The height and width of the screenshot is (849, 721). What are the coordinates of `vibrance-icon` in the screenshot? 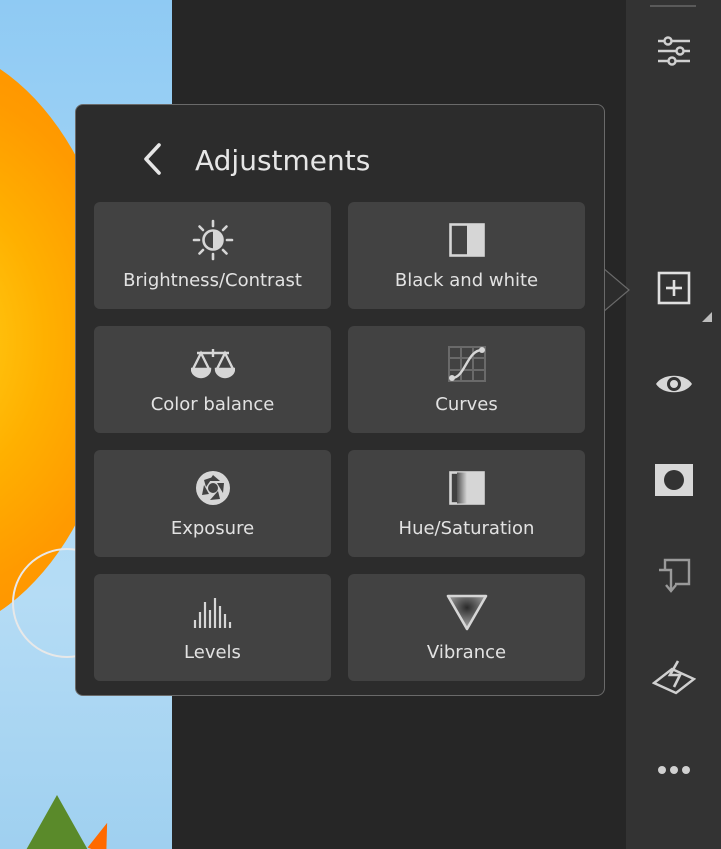 It's located at (466, 612).